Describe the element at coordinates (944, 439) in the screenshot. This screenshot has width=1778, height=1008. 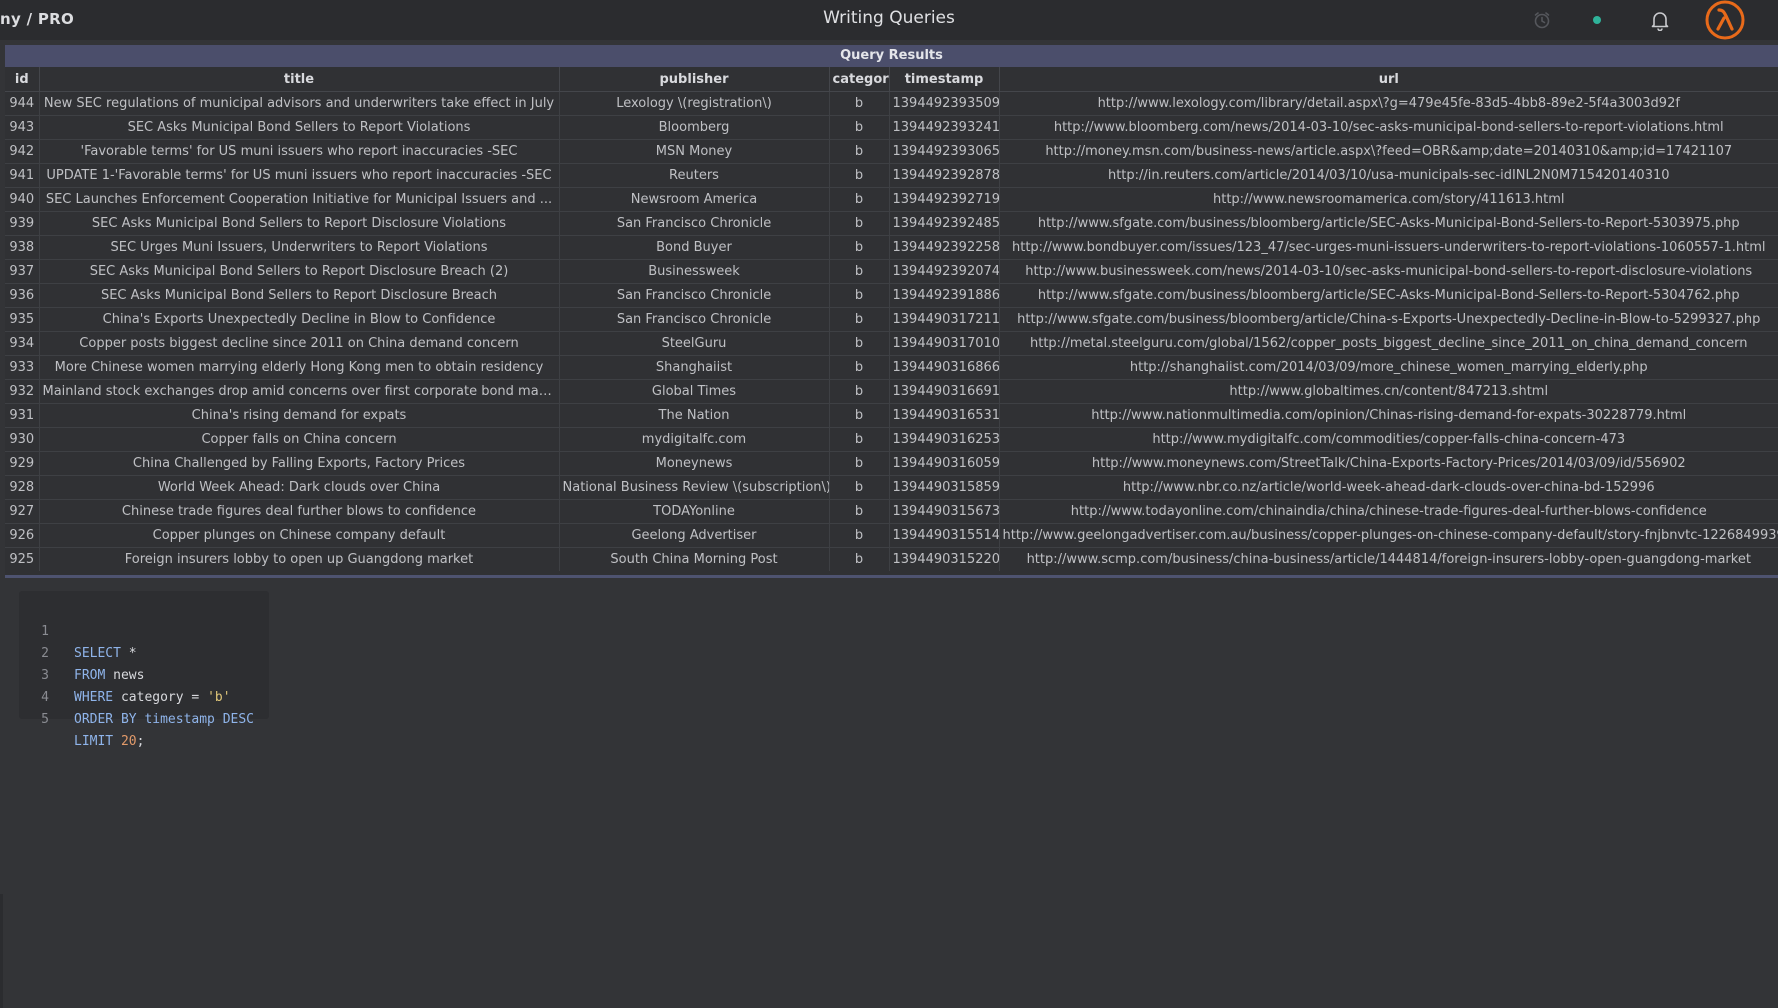
I see `cell-timestamp: 1394490316253` at that location.